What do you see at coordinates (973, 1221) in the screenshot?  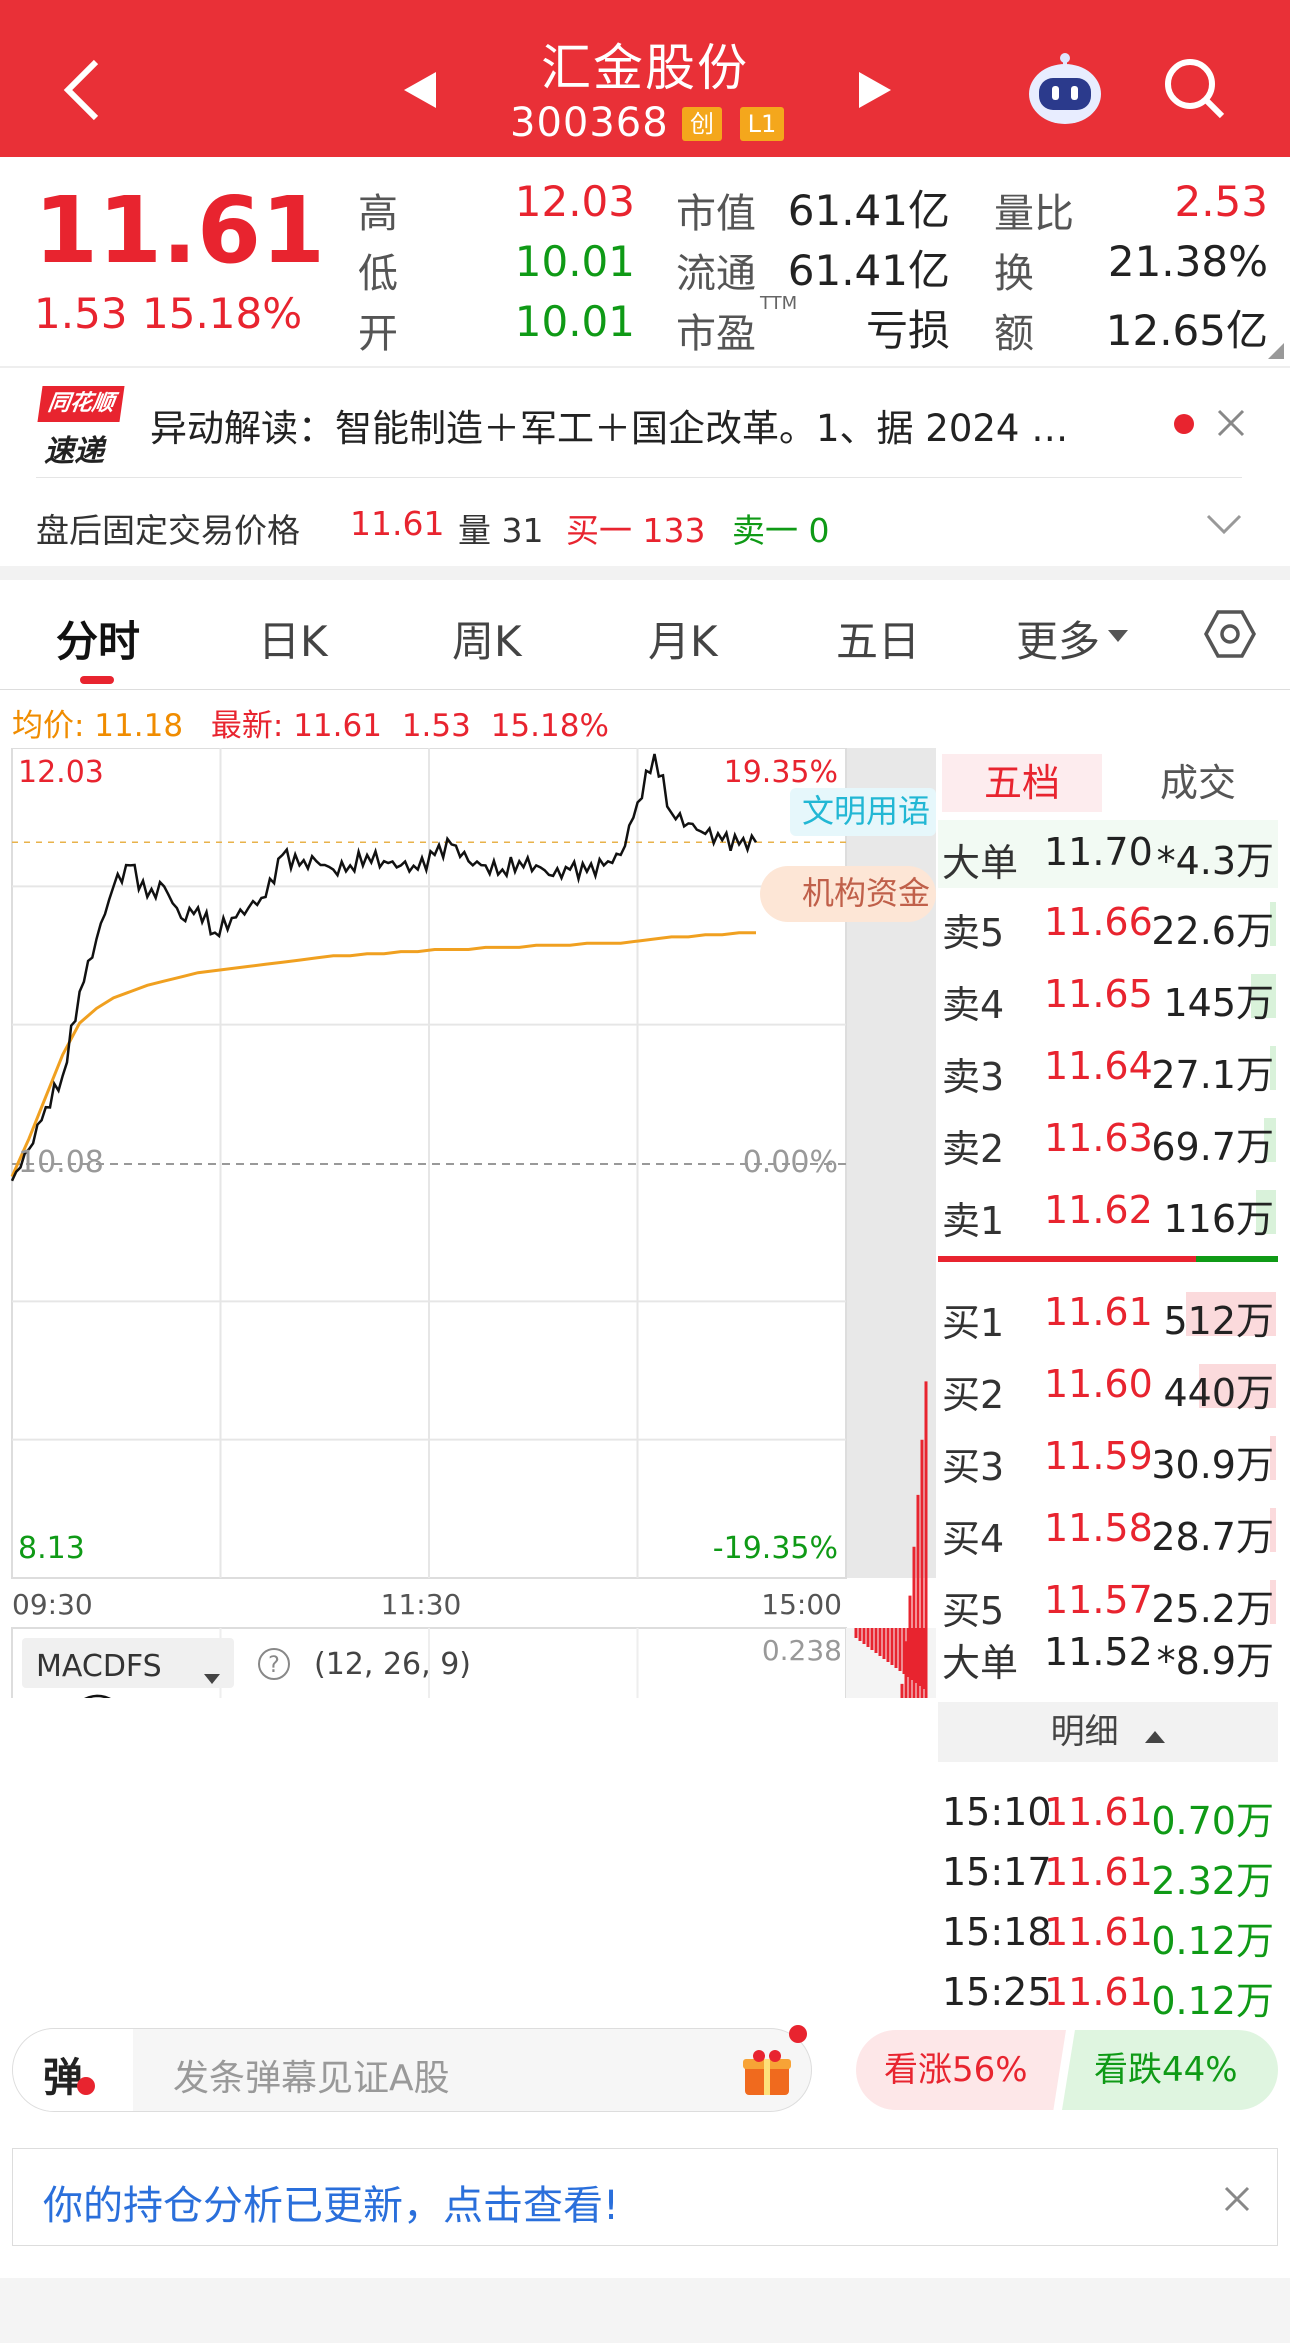 I see `level-label: 卖1` at bounding box center [973, 1221].